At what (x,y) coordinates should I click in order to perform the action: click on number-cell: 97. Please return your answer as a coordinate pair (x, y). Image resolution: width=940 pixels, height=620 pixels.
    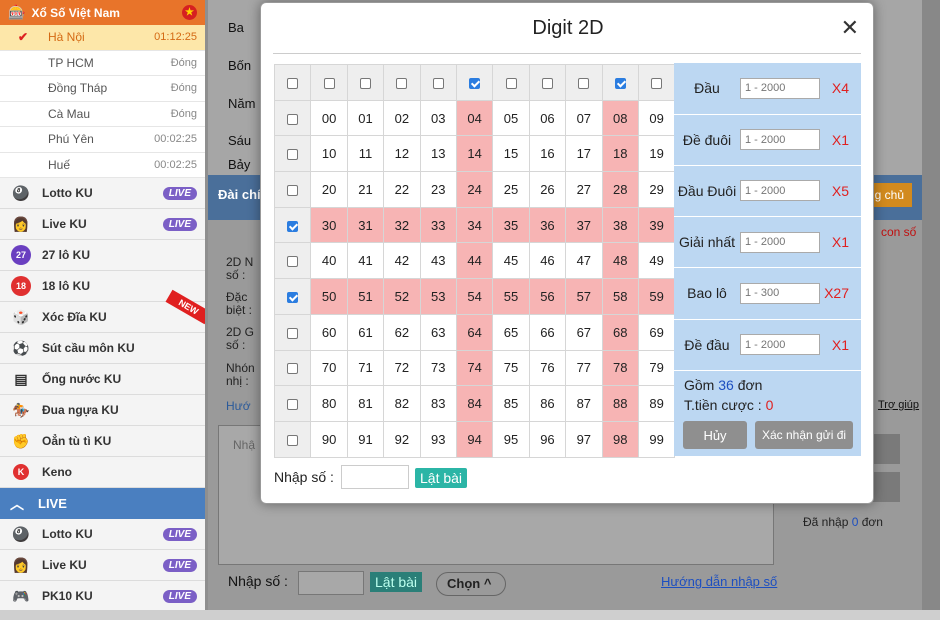
    Looking at the image, I should click on (584, 439).